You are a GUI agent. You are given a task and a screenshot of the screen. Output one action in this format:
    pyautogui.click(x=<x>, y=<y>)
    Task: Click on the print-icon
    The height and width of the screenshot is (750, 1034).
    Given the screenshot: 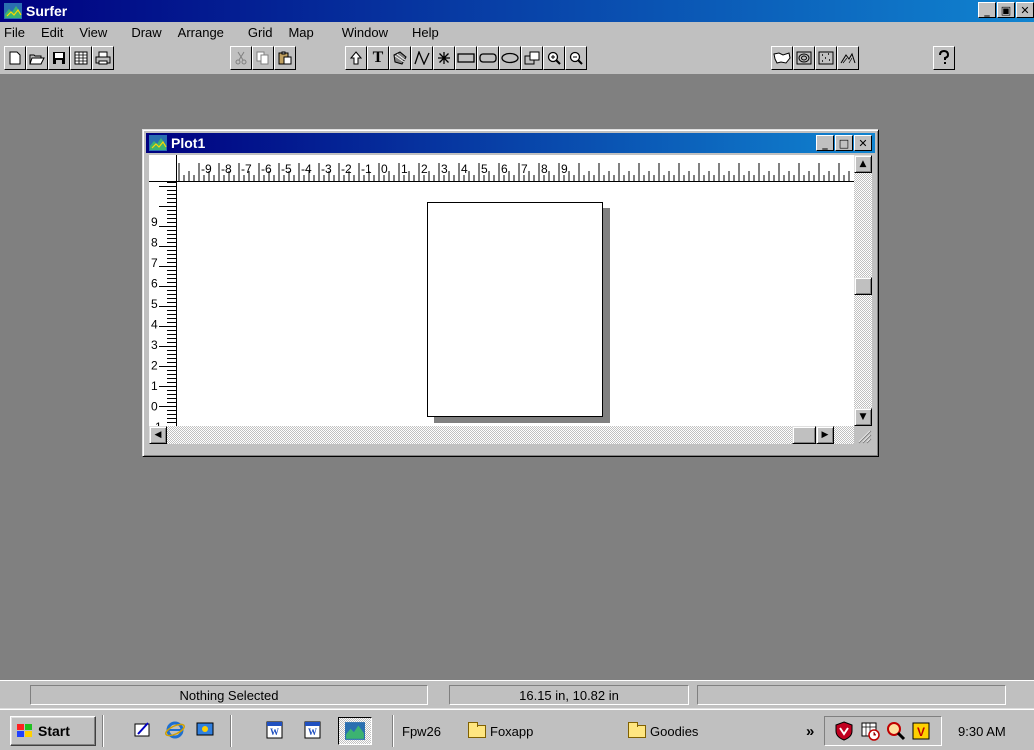 What is the action you would take?
    pyautogui.click(x=103, y=58)
    